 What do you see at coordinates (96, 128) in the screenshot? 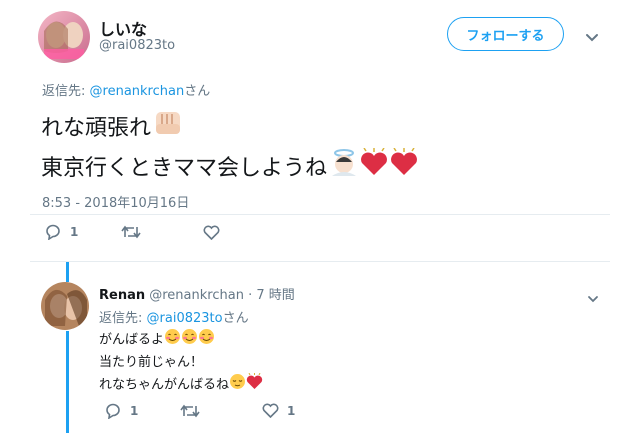
I see `tweet-text-line-1: れな頑張れ` at bounding box center [96, 128].